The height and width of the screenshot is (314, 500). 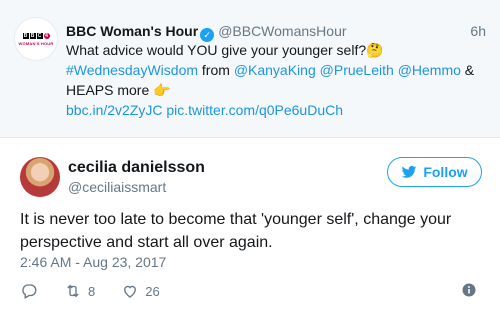 I want to click on info-icon, so click(x=469, y=290).